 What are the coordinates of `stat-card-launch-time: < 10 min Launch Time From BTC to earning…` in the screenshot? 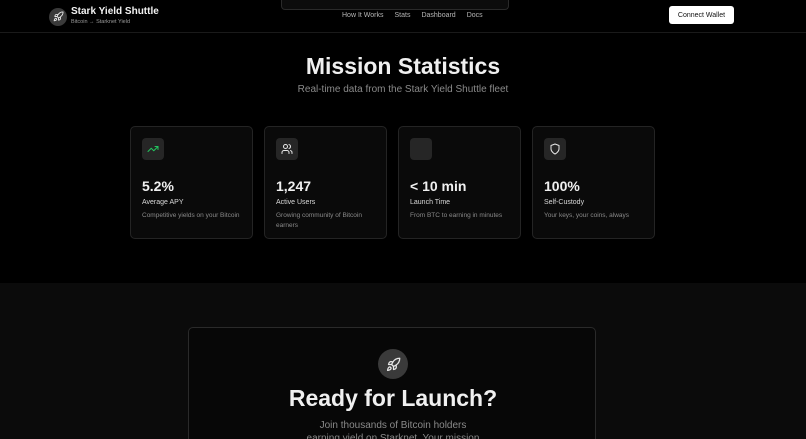 It's located at (459, 182).